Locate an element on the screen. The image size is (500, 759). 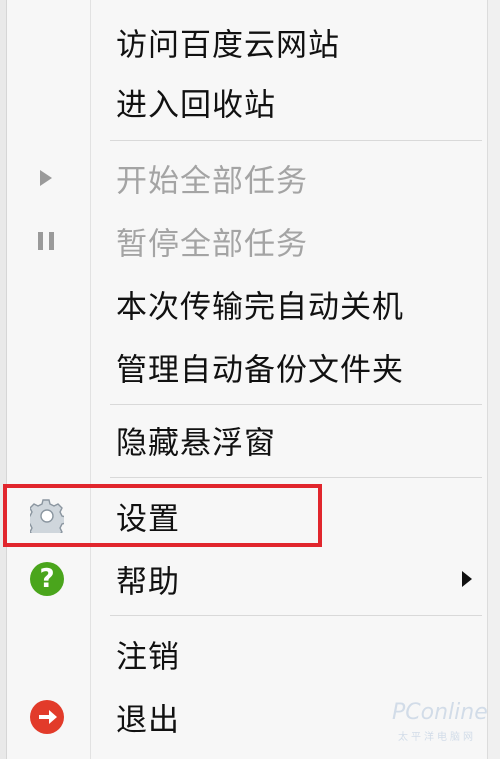
menu-right-border is located at coordinates (493, 379).